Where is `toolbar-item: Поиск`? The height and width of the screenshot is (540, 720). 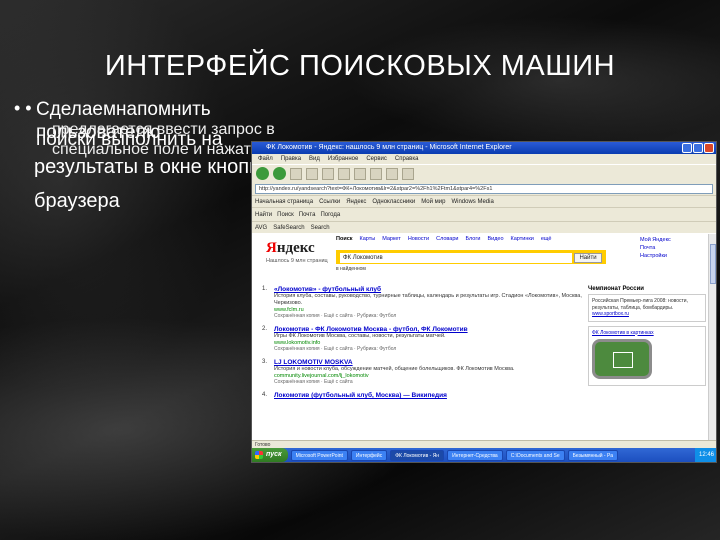 toolbar-item: Поиск is located at coordinates (285, 215).